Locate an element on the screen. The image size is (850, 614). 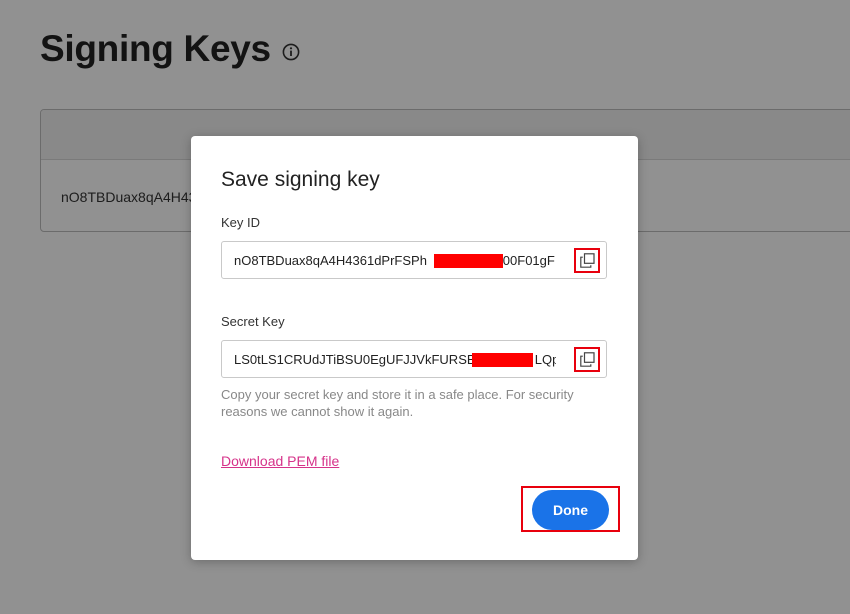
secret-key-label: Secret Key is located at coordinates (253, 321).